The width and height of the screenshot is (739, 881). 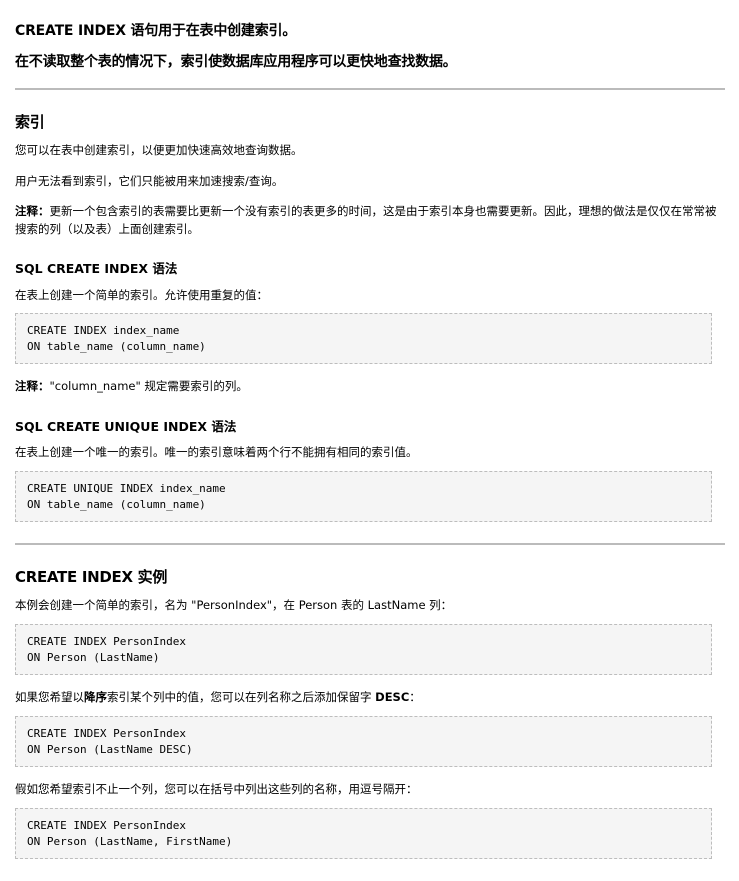 What do you see at coordinates (93, 657) in the screenshot?
I see `code-line: ON Person (LastName)` at bounding box center [93, 657].